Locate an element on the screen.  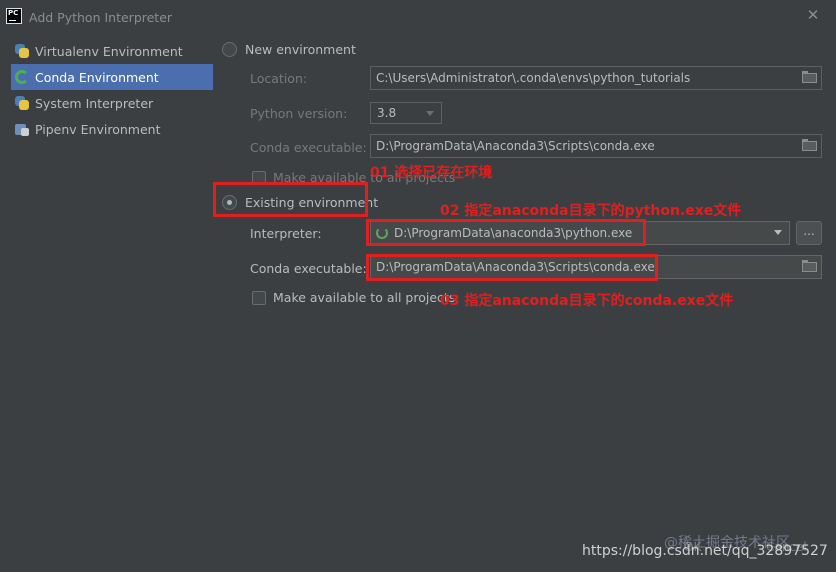
window-title: Add Python Interpreter is located at coordinates (101, 17).